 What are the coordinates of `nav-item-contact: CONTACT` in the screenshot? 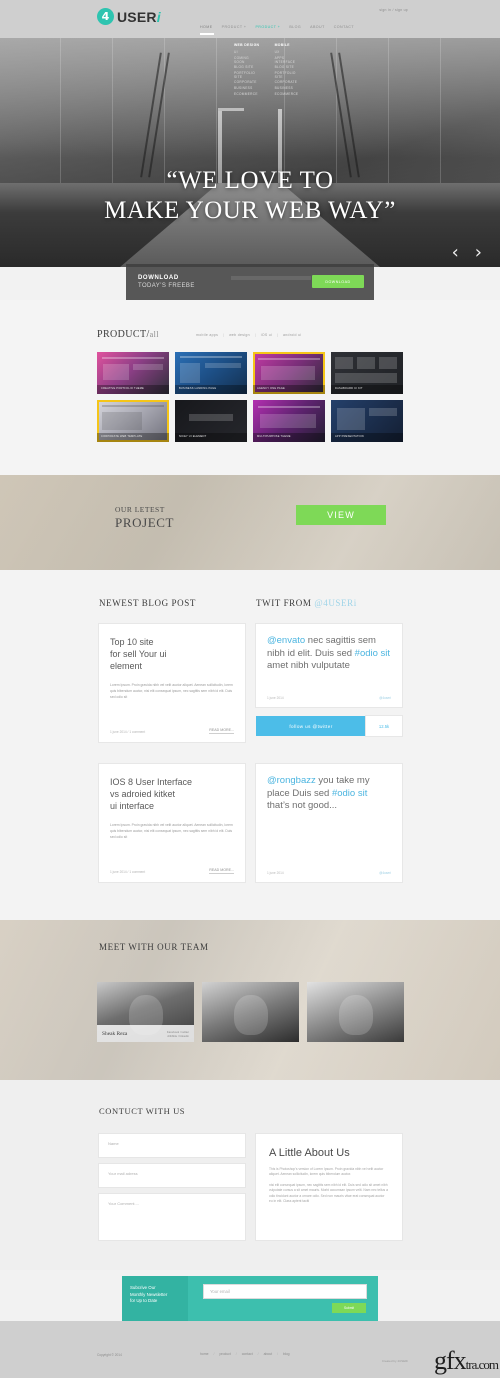 It's located at (344, 27).